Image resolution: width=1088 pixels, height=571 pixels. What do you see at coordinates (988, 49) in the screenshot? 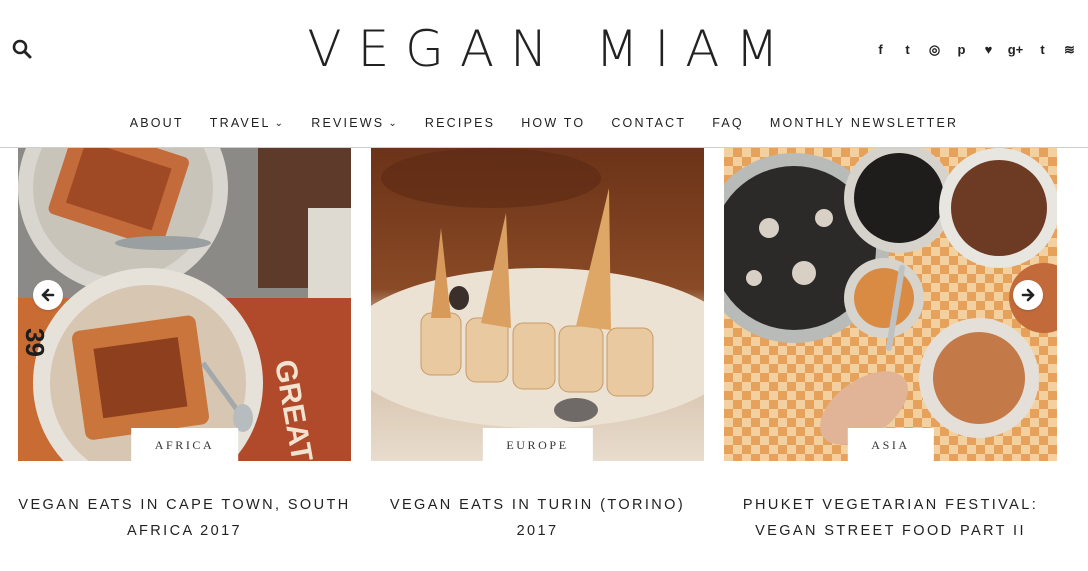
I see `heart-icon: ♥` at bounding box center [988, 49].